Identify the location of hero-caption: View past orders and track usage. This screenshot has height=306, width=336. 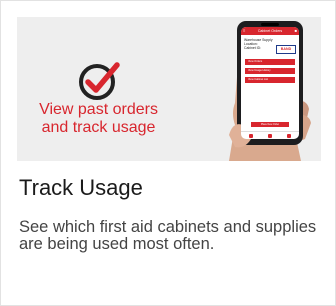
(98, 118).